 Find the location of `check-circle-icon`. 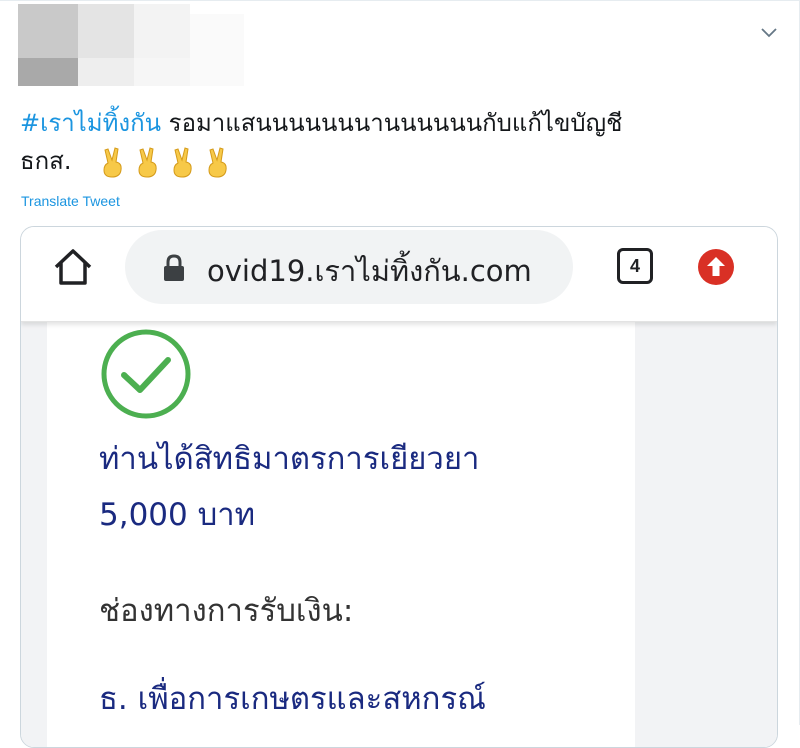

check-circle-icon is located at coordinates (146, 374).